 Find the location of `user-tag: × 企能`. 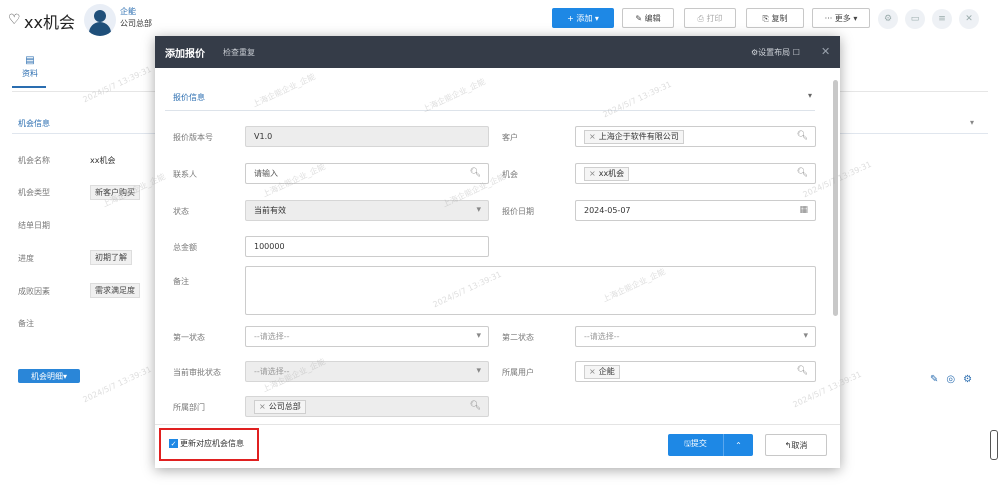

user-tag: × 企能 is located at coordinates (602, 371).